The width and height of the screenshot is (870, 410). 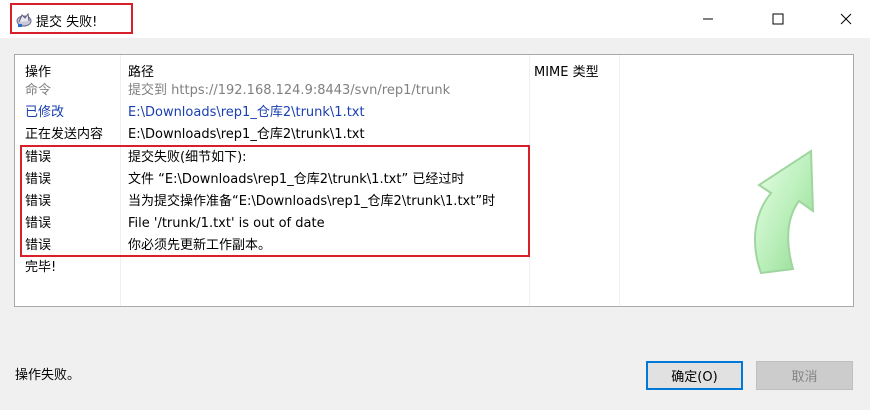 I want to click on minimize-icon, so click(x=708, y=19).